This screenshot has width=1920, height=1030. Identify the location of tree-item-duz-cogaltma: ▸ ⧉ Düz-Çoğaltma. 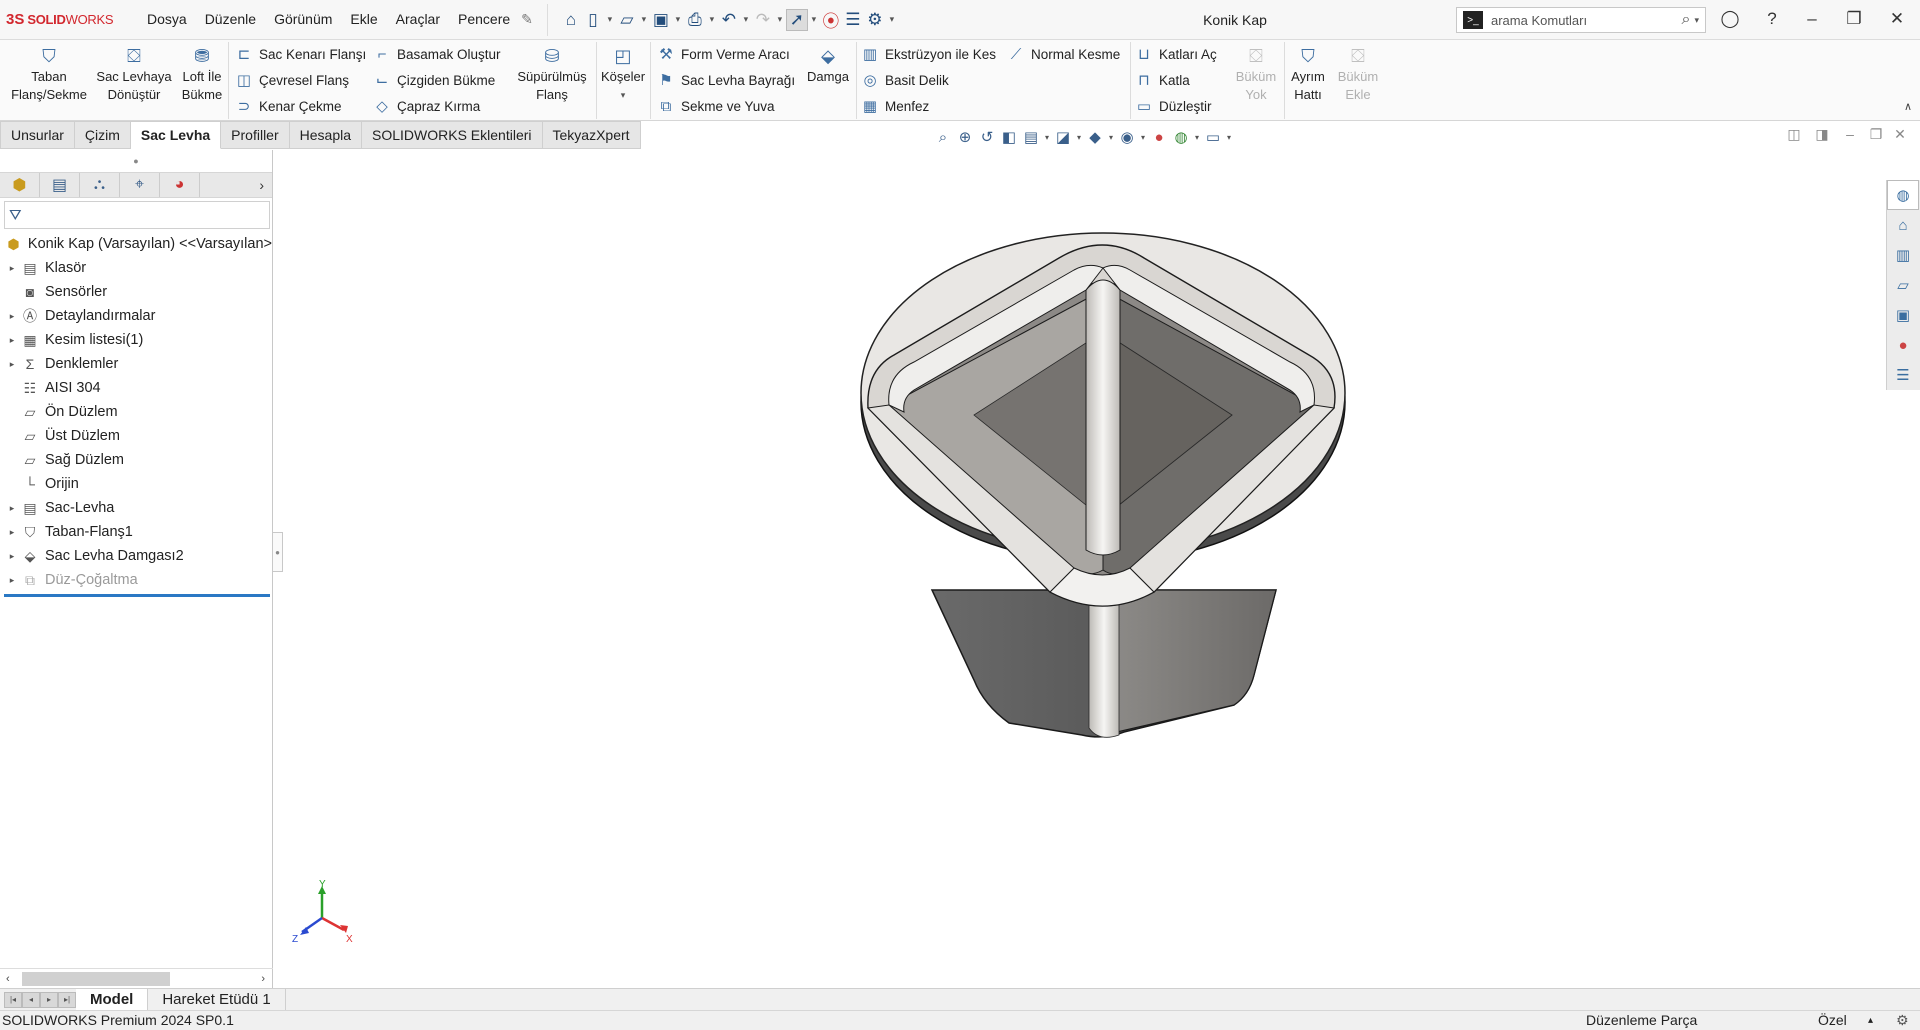
(136, 580).